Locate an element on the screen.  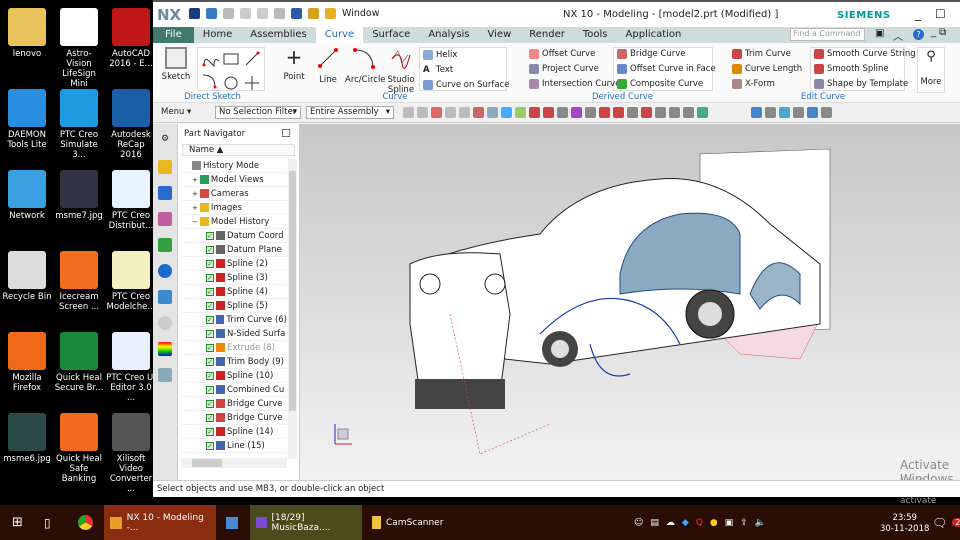
desktop-icon: msme7.jpg is located at coordinates (79, 195).